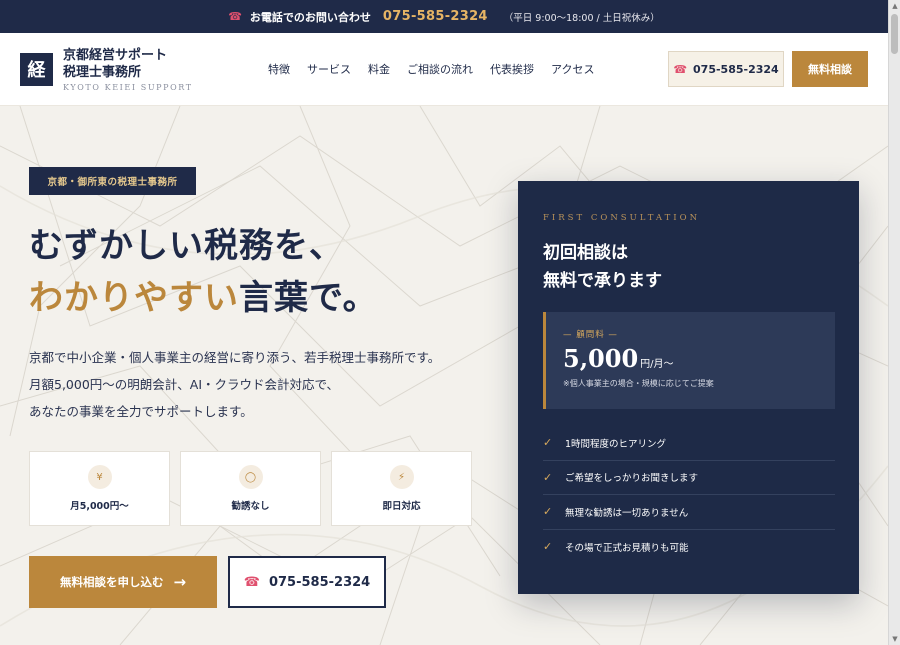  I want to click on apply-consultation-button: 無料相談を申し込む →, so click(123, 582).